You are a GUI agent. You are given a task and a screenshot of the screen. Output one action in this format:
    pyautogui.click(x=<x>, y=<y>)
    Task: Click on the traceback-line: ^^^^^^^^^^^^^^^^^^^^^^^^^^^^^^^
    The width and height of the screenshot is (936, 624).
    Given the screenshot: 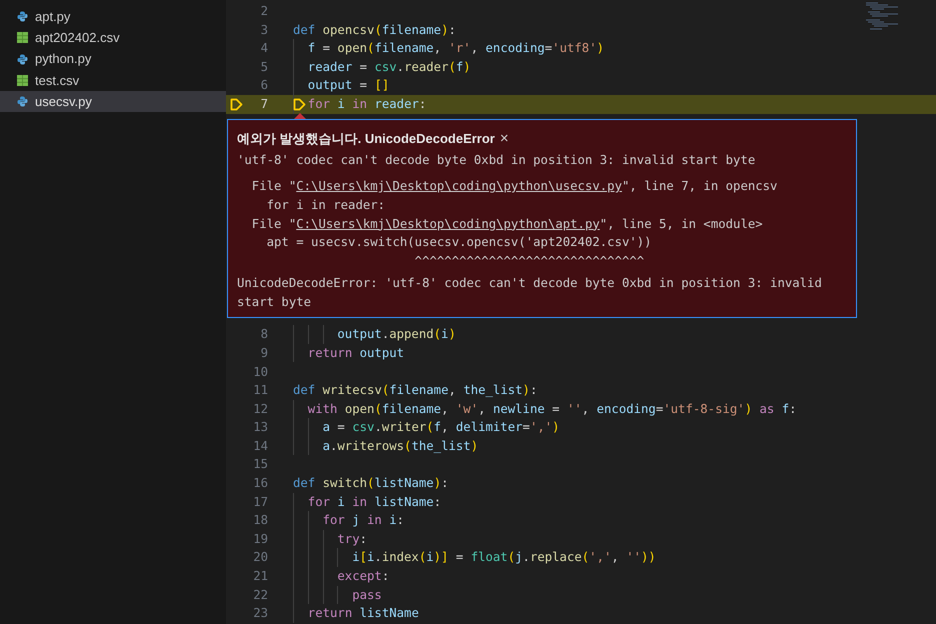 What is the action you would take?
    pyautogui.click(x=530, y=261)
    